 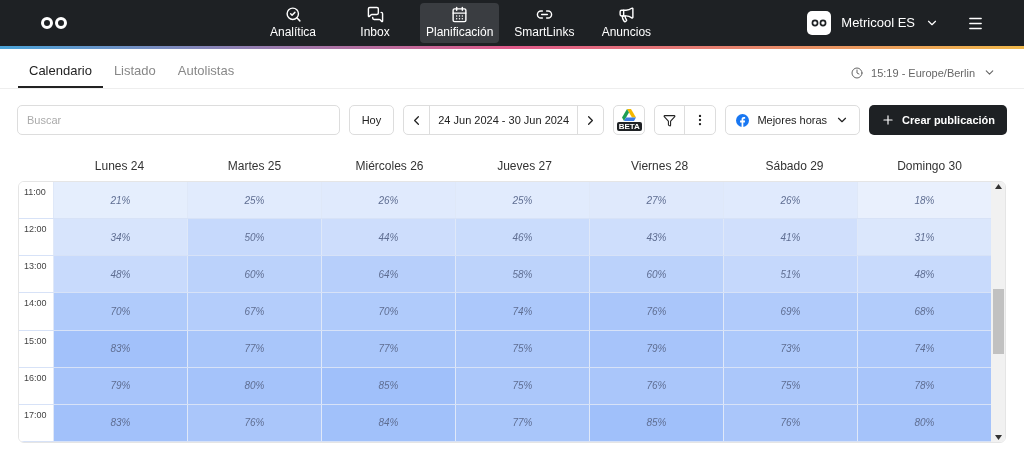 I want to click on heatmap-cell: 18%, so click(x=924, y=200).